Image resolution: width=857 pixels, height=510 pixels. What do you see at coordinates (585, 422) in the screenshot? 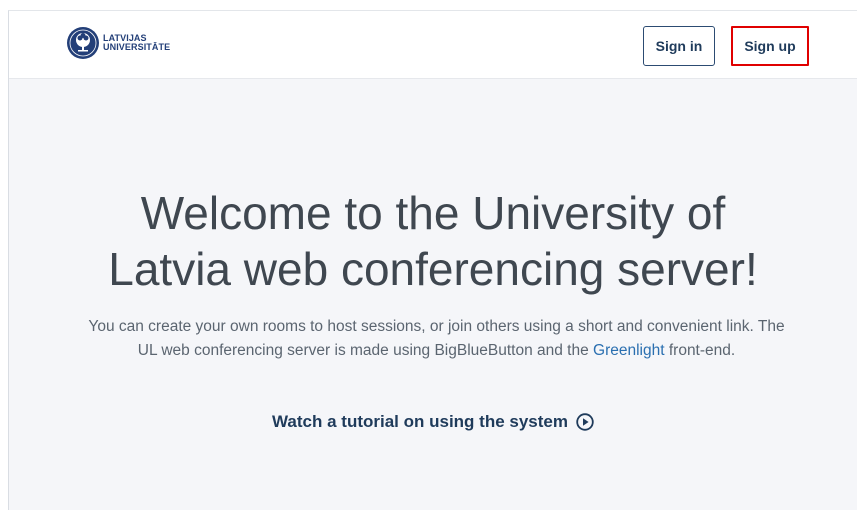
I see `play-circle-icon` at bounding box center [585, 422].